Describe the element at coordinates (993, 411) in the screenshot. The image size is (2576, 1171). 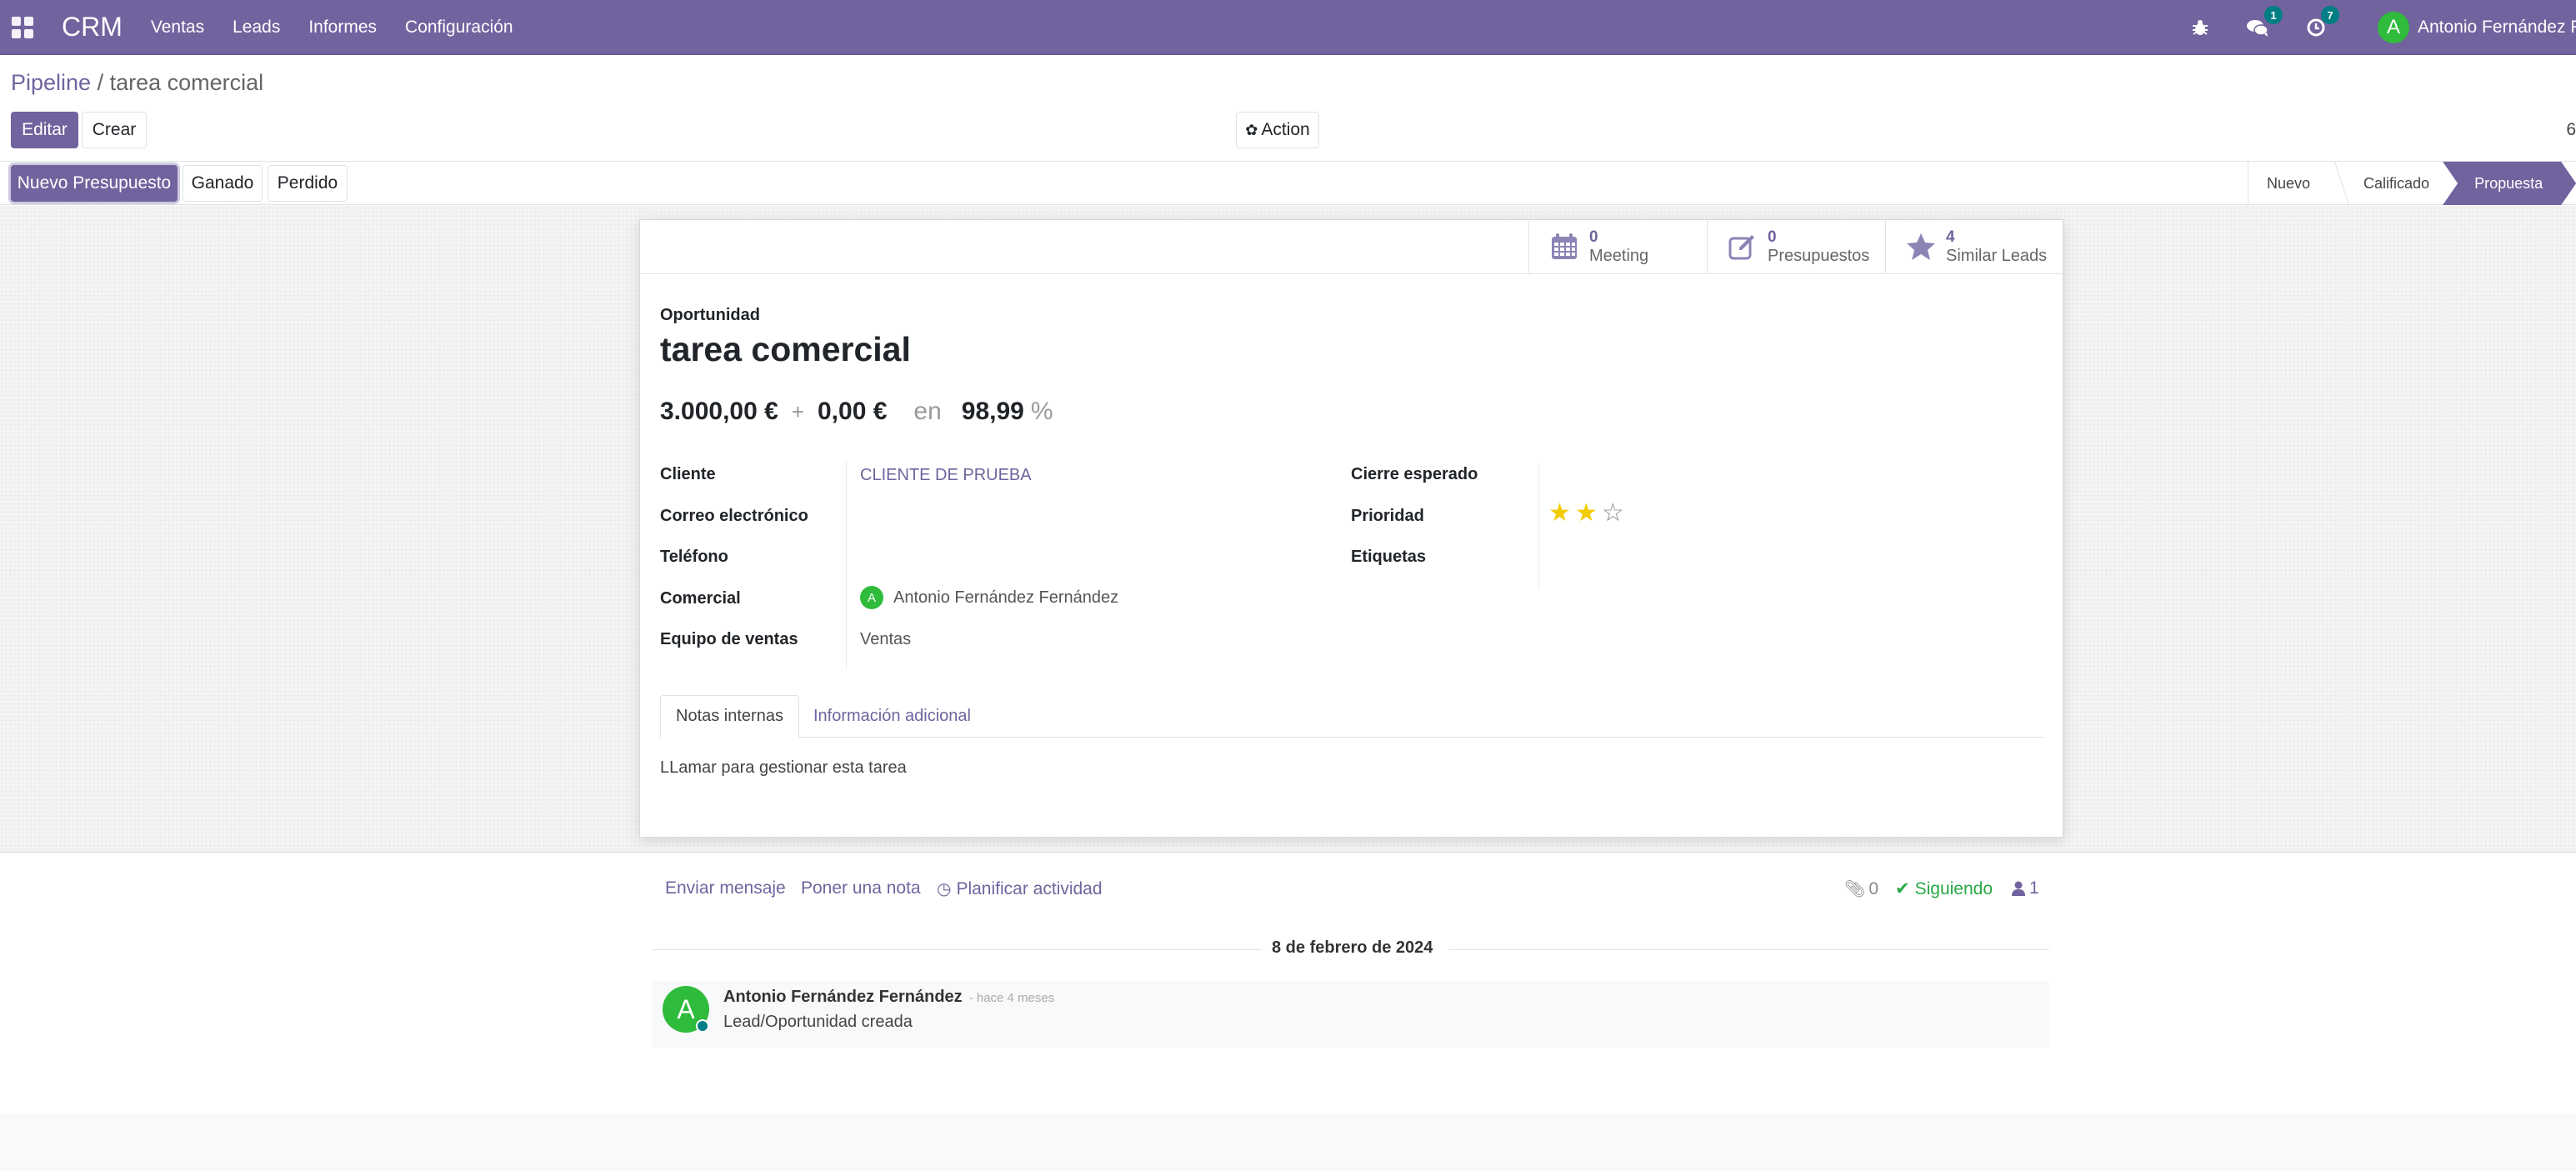
I see `probability-value: 98,99` at that location.